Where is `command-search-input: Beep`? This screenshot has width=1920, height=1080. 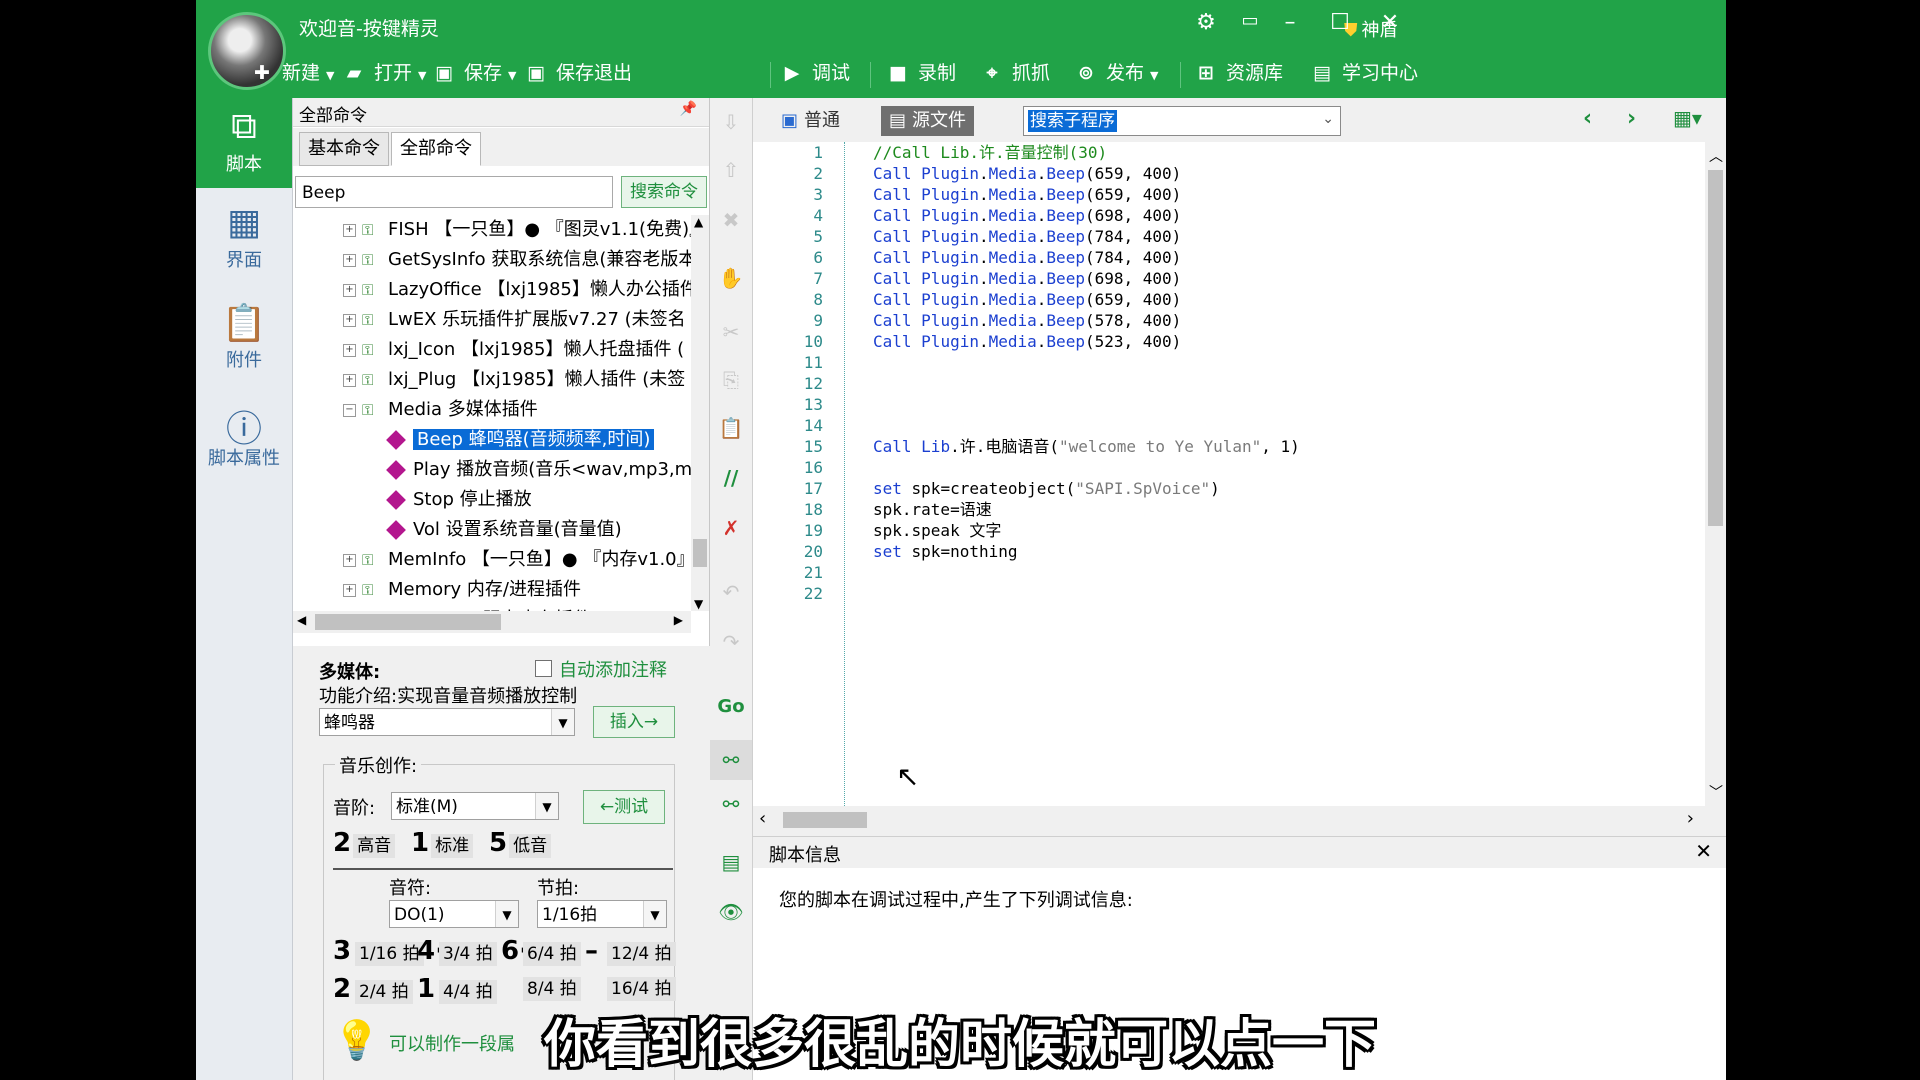
command-search-input: Beep is located at coordinates (454, 192).